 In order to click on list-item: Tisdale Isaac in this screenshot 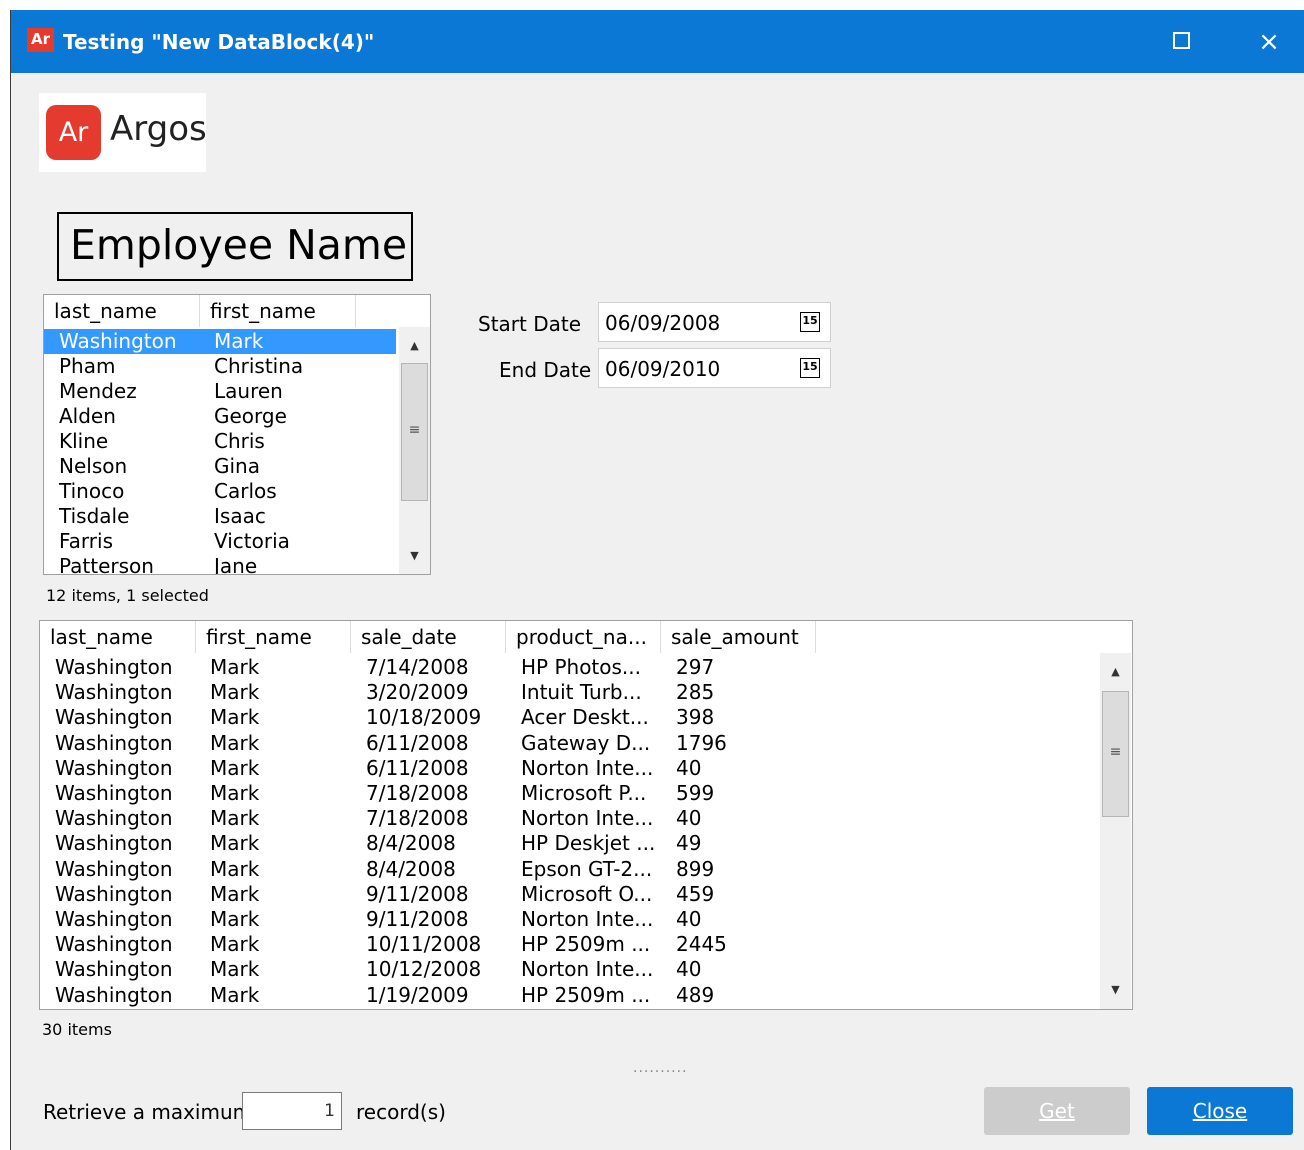, I will do `click(220, 516)`.